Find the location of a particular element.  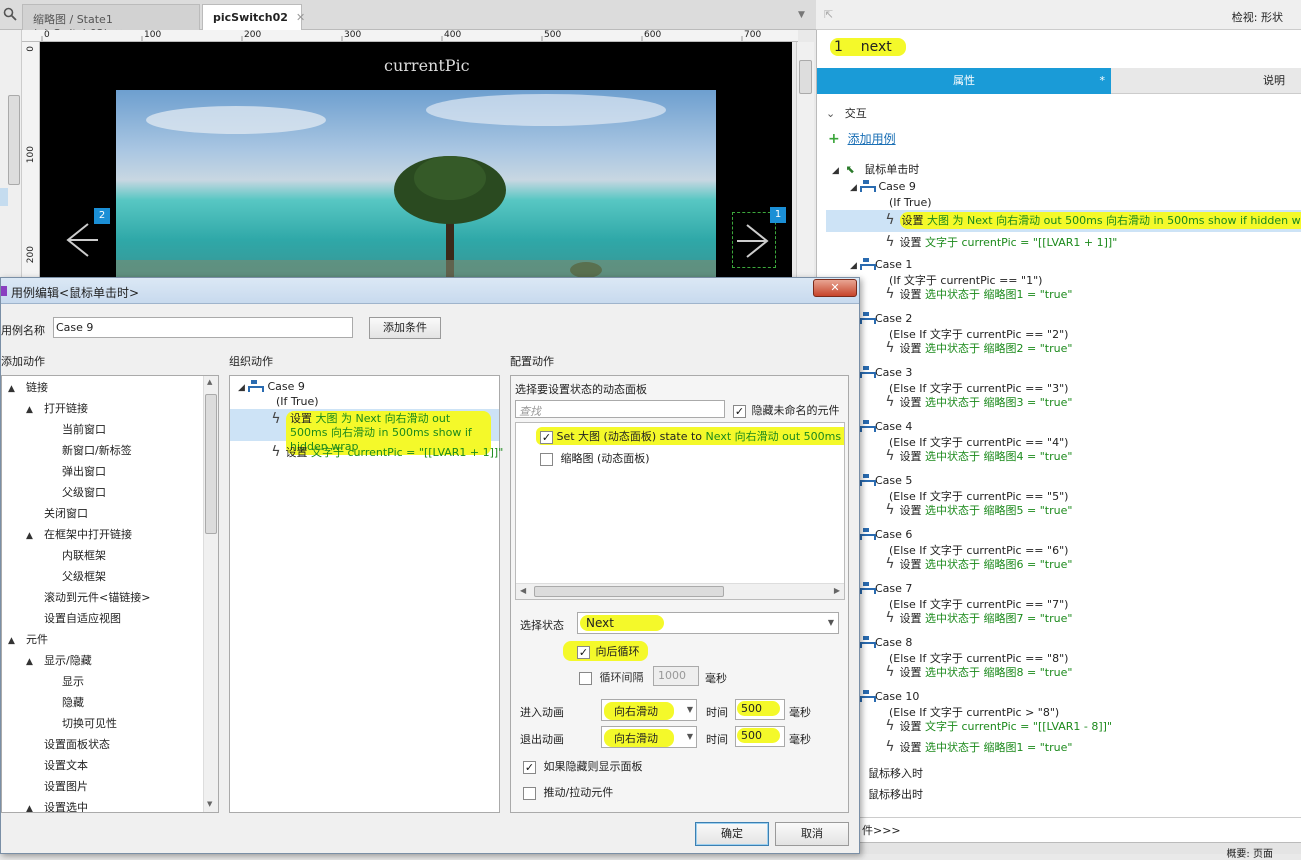

collapse-icon: ⇱ is located at coordinates (828, 14).